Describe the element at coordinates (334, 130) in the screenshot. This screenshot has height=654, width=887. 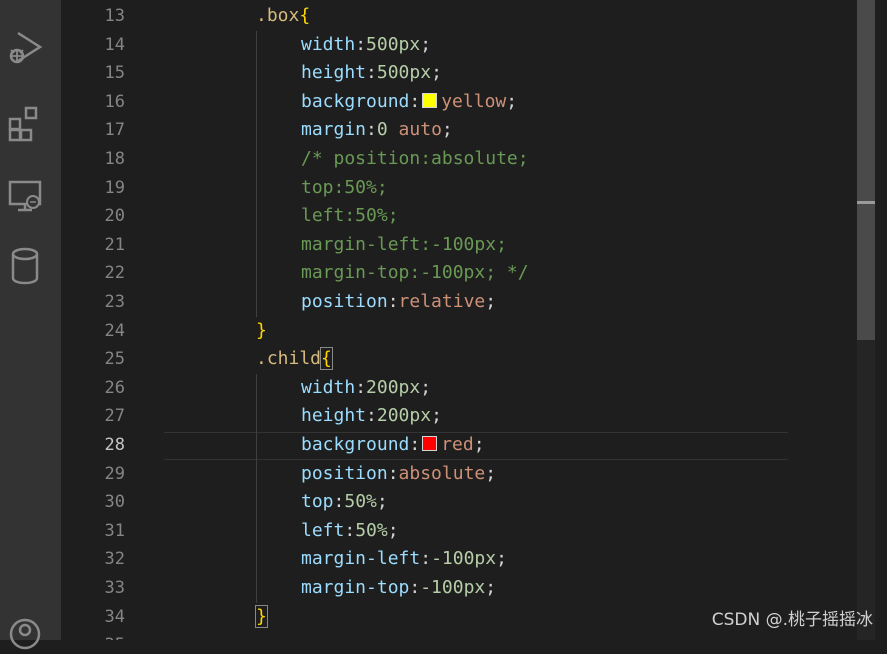
I see `code-token: margin` at that location.